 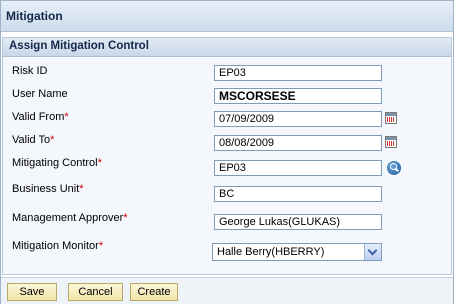 I want to click on save-button: Save, so click(x=32, y=292).